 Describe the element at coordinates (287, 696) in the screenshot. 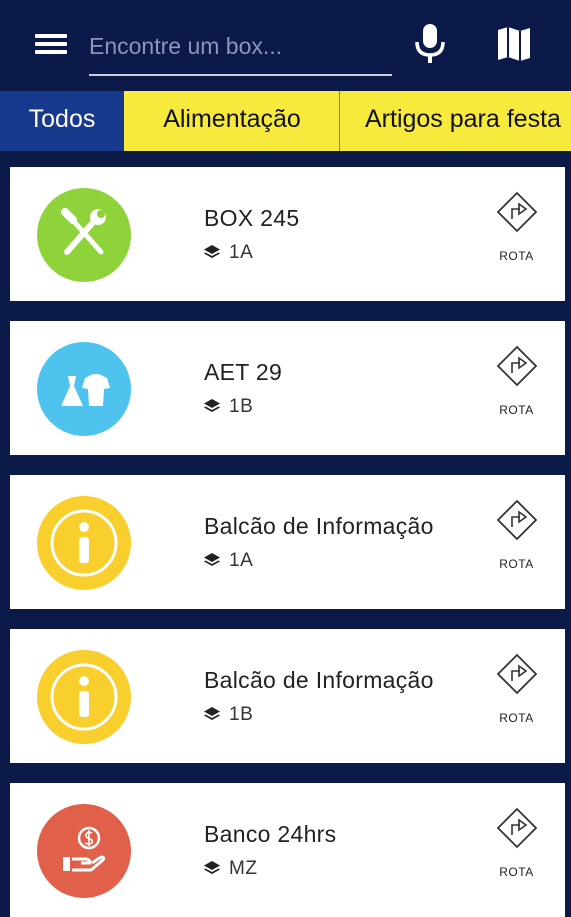

I see `list-item: Balcão de Informação 1B ROTA` at that location.